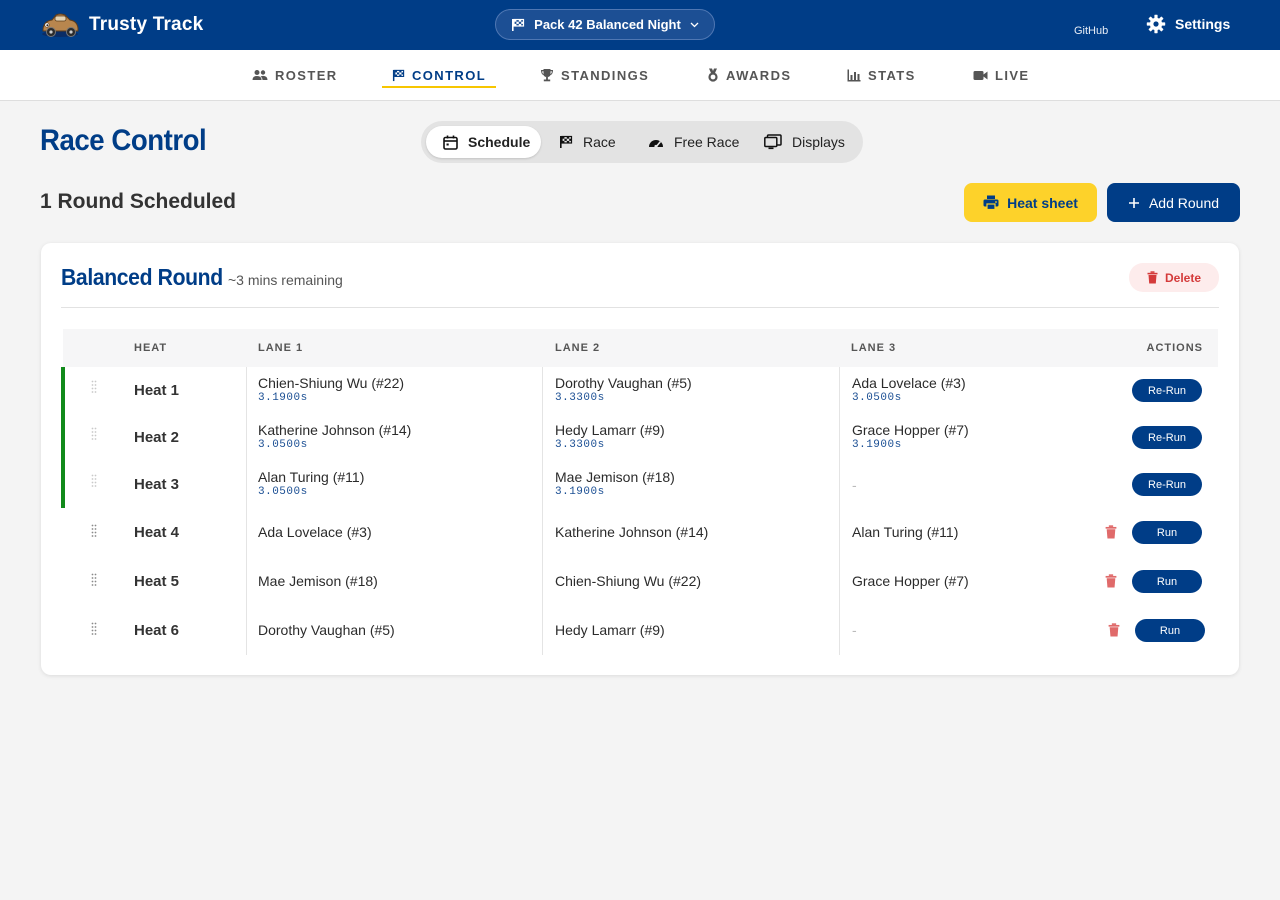  I want to click on heat-label: Heat 3, so click(157, 484).